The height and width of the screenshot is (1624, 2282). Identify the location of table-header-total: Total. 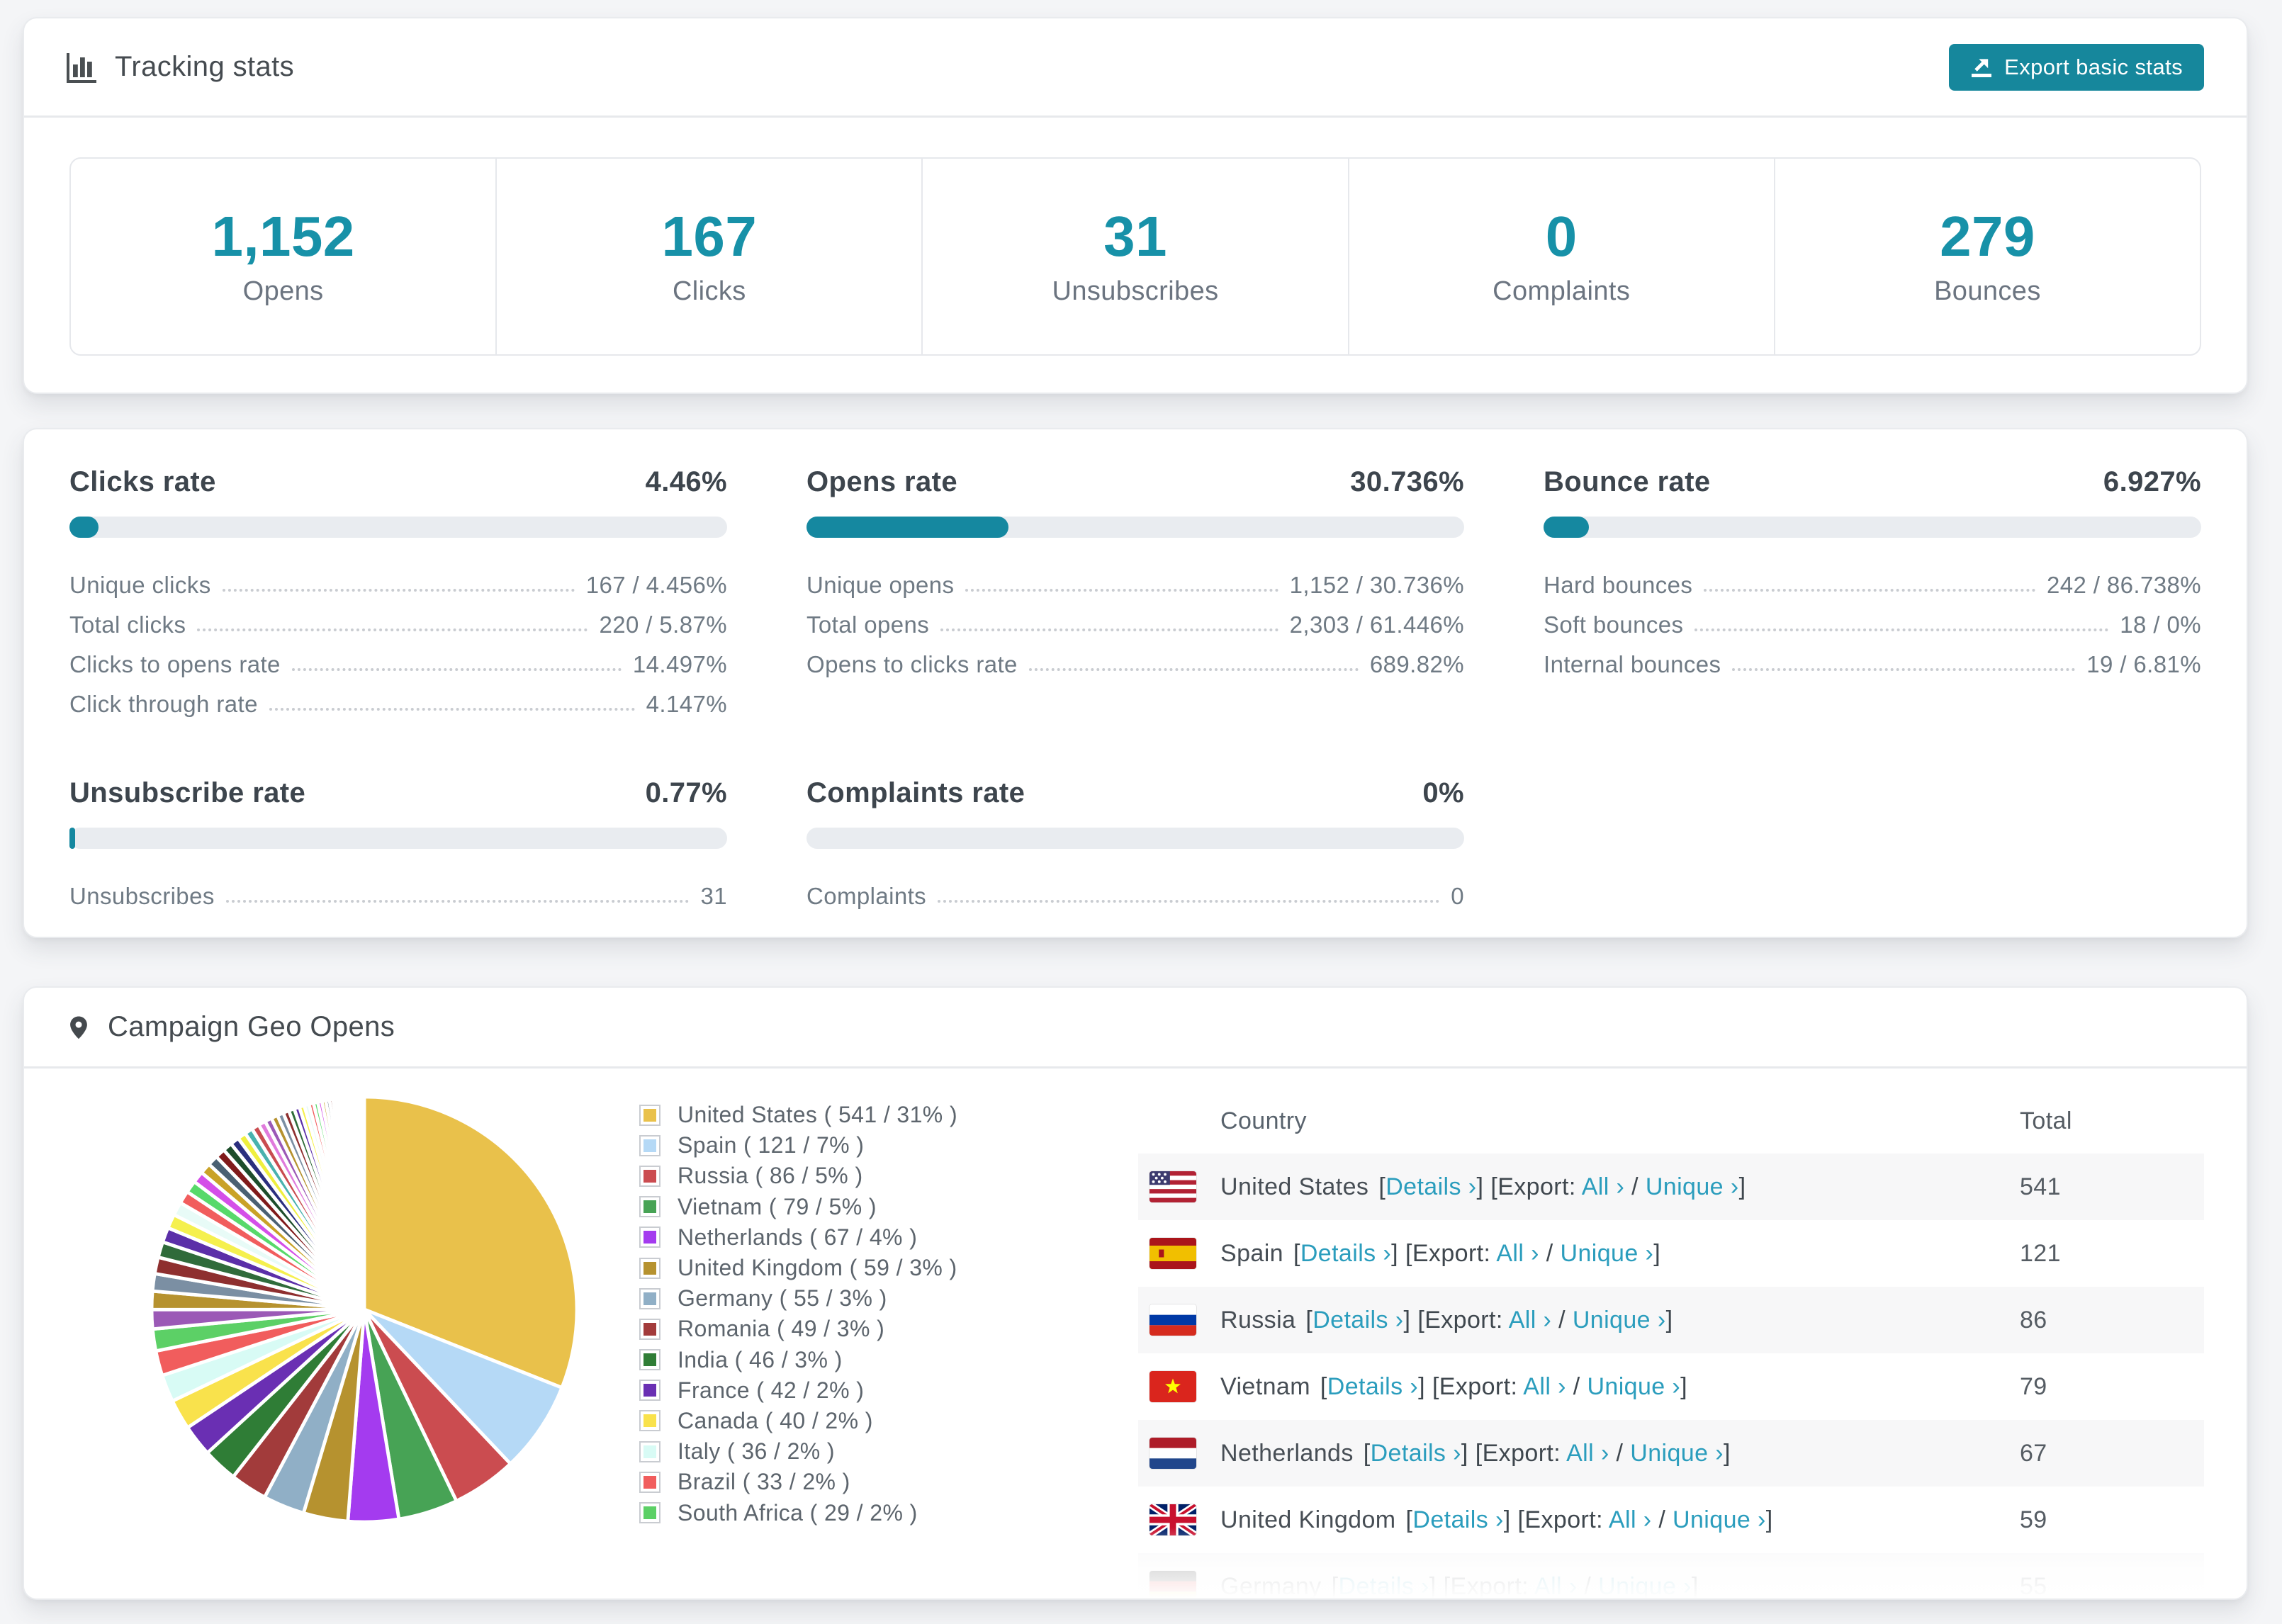
(2046, 1120).